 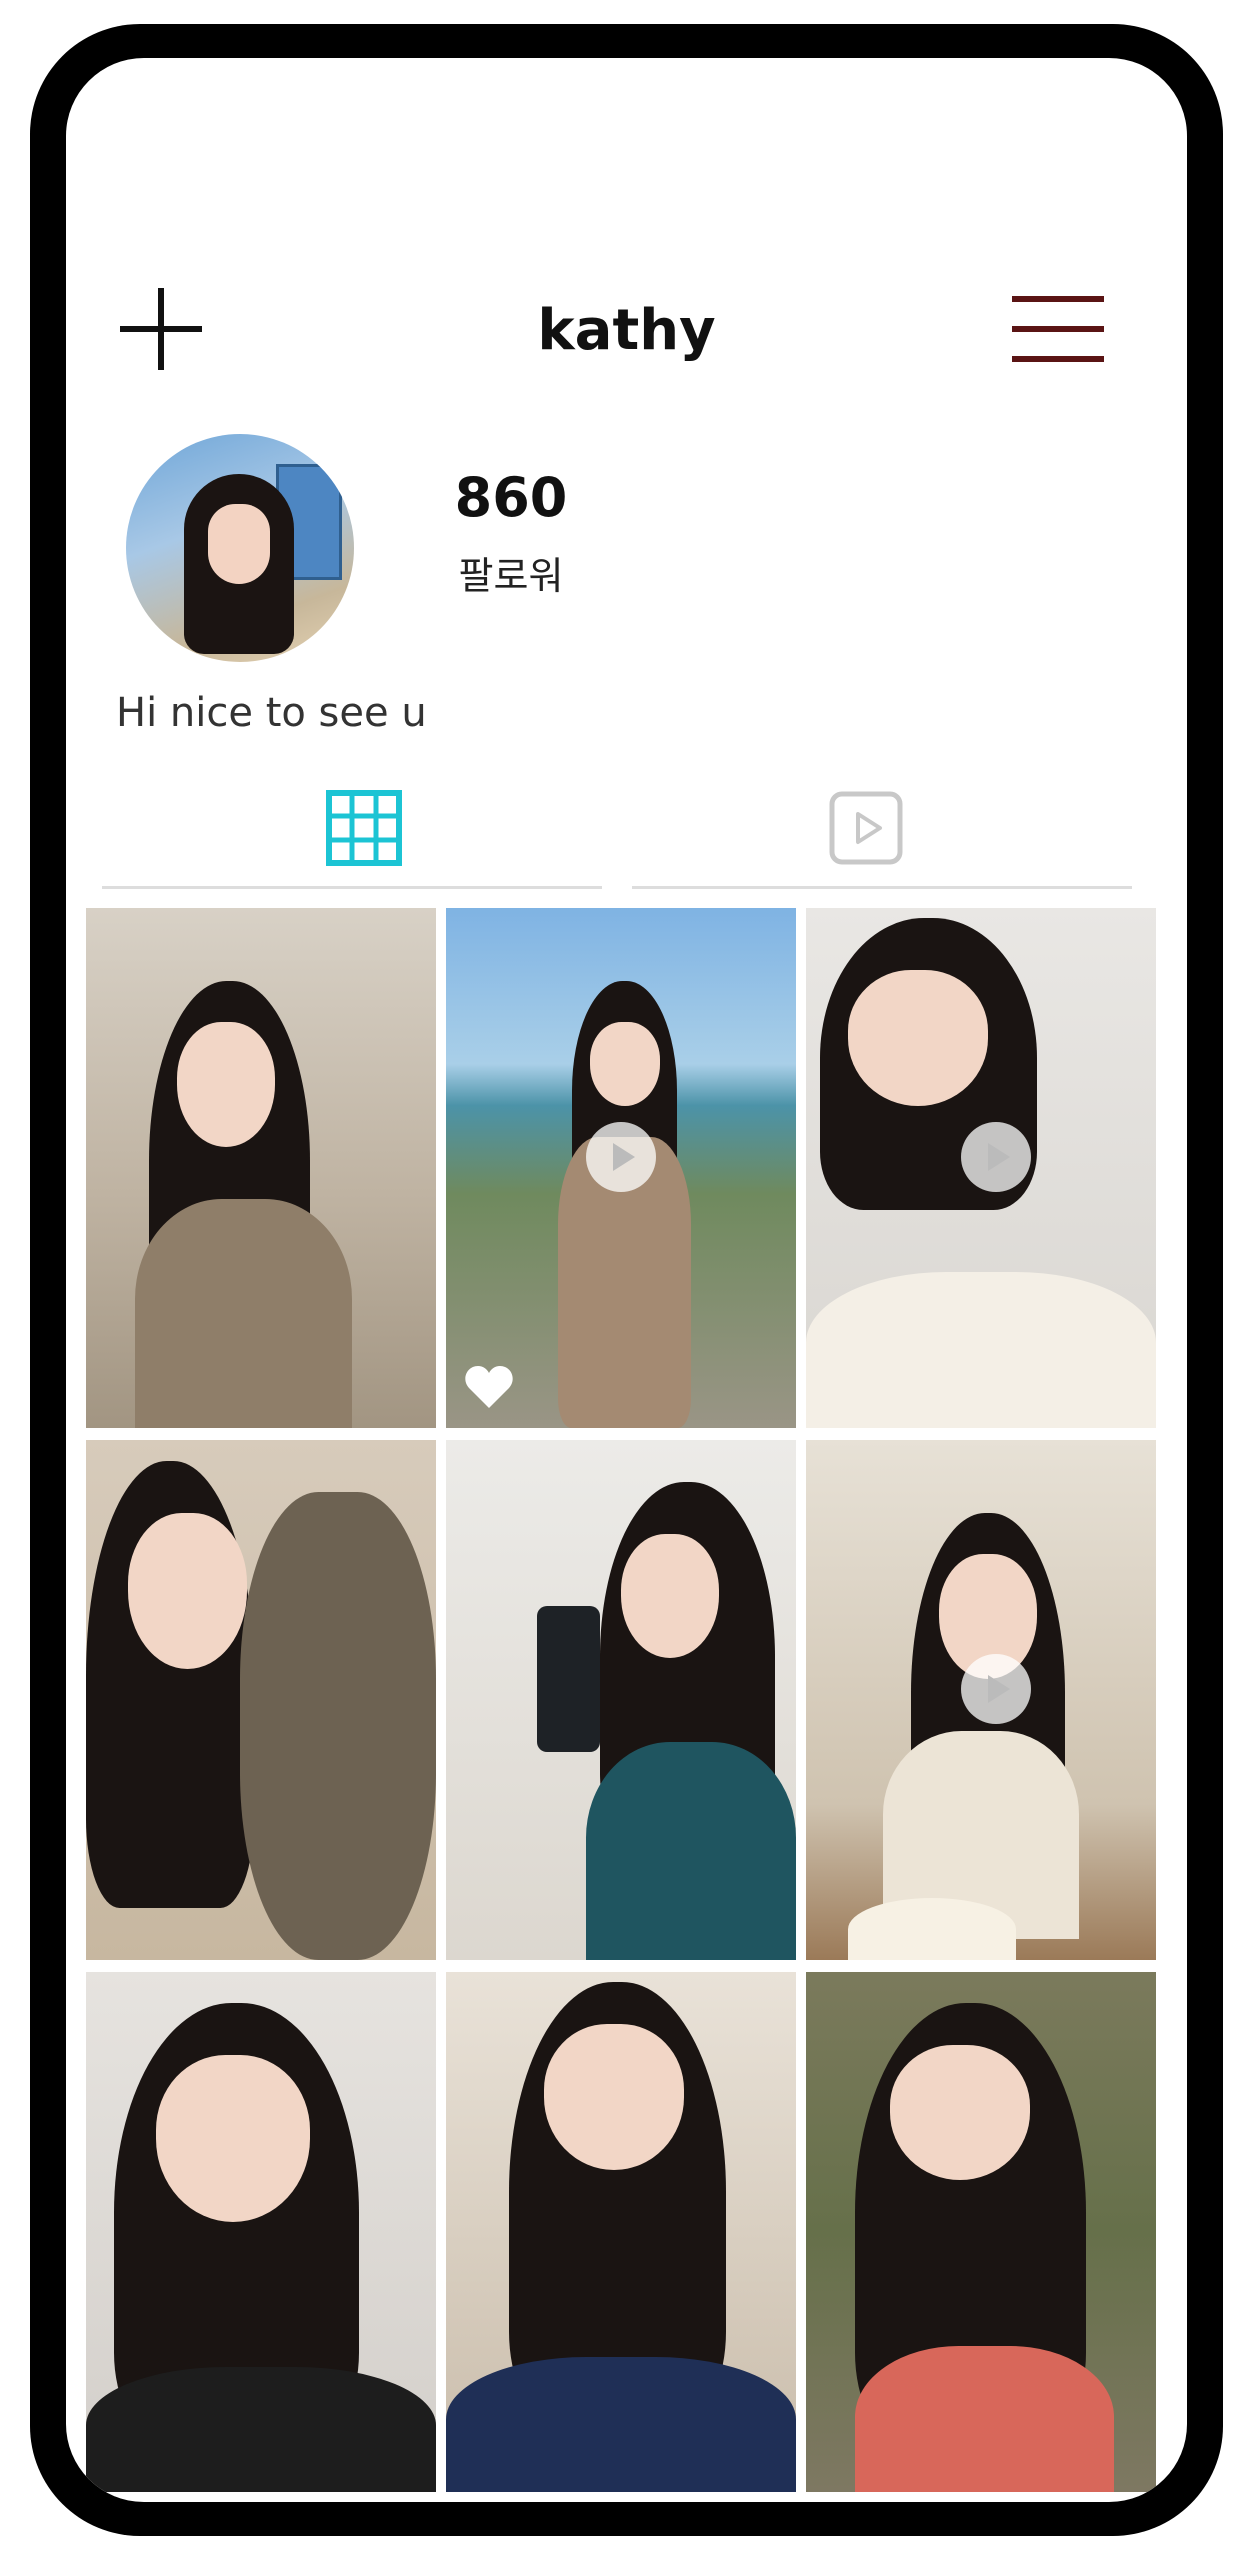 I want to click on tab-reels, so click(x=882, y=833).